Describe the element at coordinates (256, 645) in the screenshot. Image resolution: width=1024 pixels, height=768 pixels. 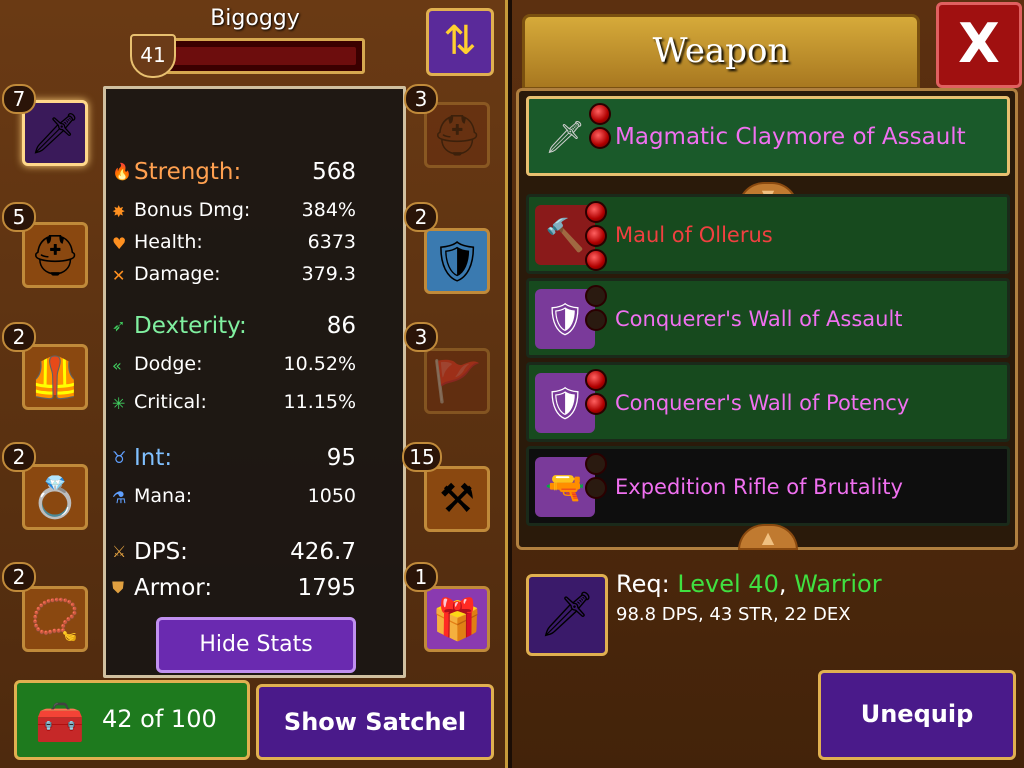
I see `hide-stats-button: Hide Stats` at that location.